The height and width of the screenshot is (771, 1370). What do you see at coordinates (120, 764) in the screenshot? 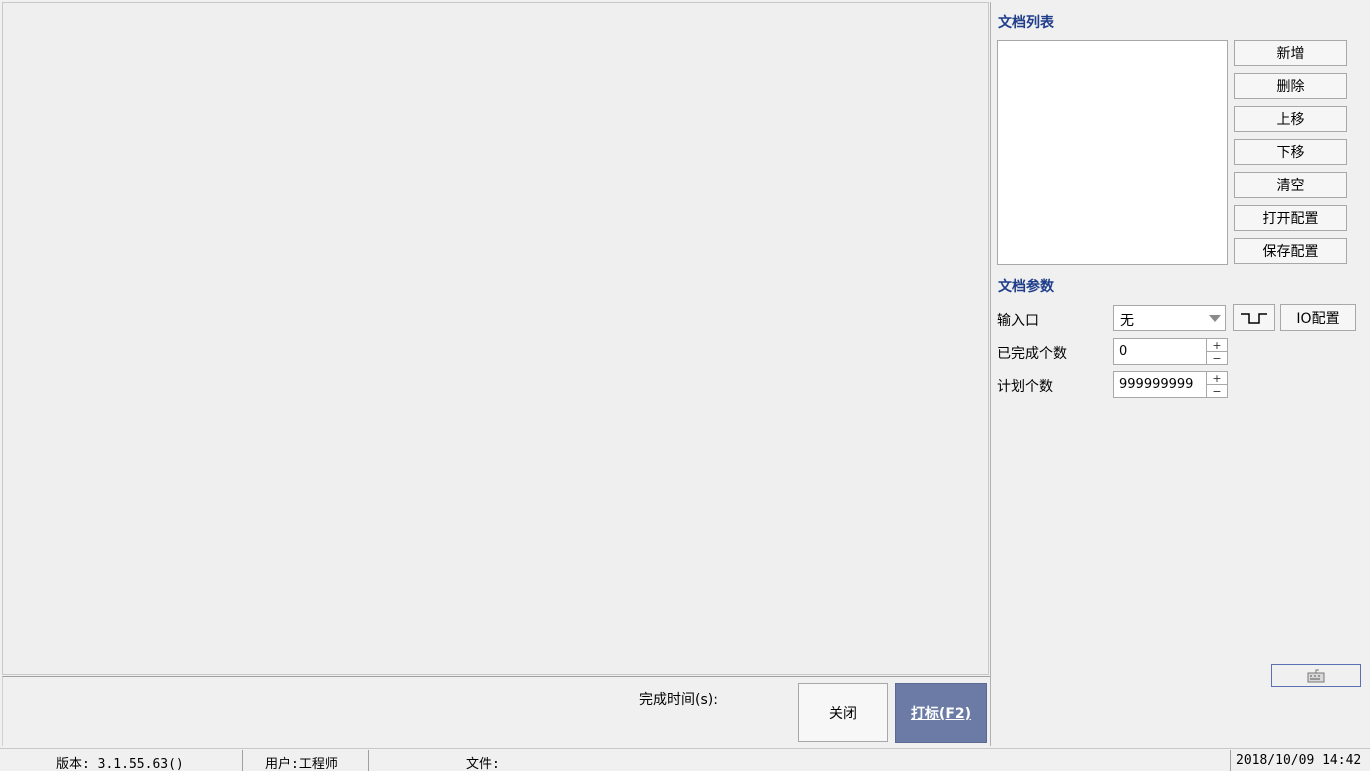
I see `version-text: 版本: 3.1.55.63()` at bounding box center [120, 764].